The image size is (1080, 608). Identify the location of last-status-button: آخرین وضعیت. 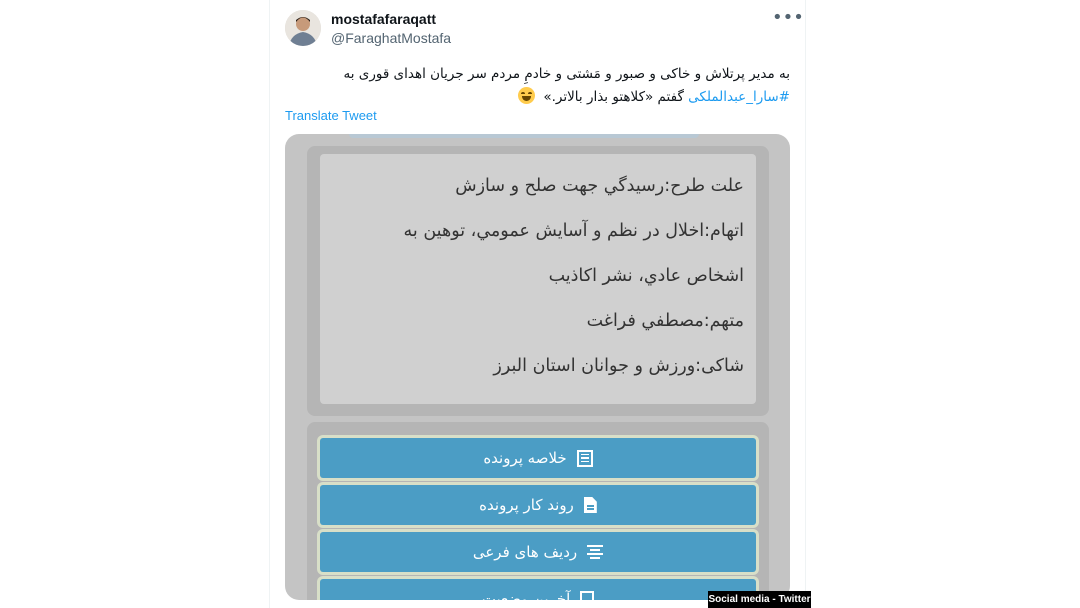
(538, 589).